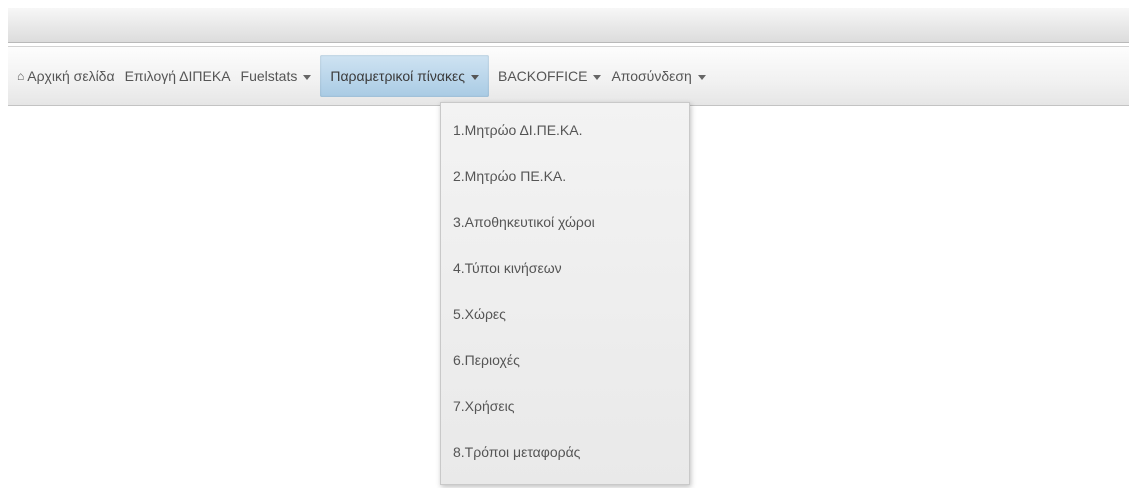 The width and height of the screenshot is (1129, 488). I want to click on dropdown-item-peka-registry: 2.Μητρώο ΠΕ.ΚΑ., so click(565, 176).